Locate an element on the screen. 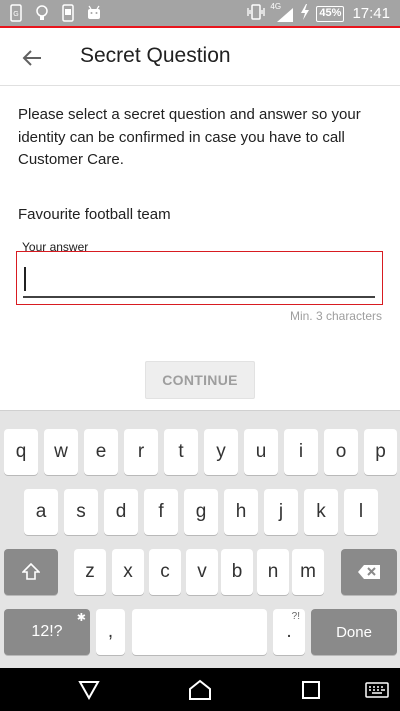 The width and height of the screenshot is (400, 711). lightbulb-icon is located at coordinates (42, 13).